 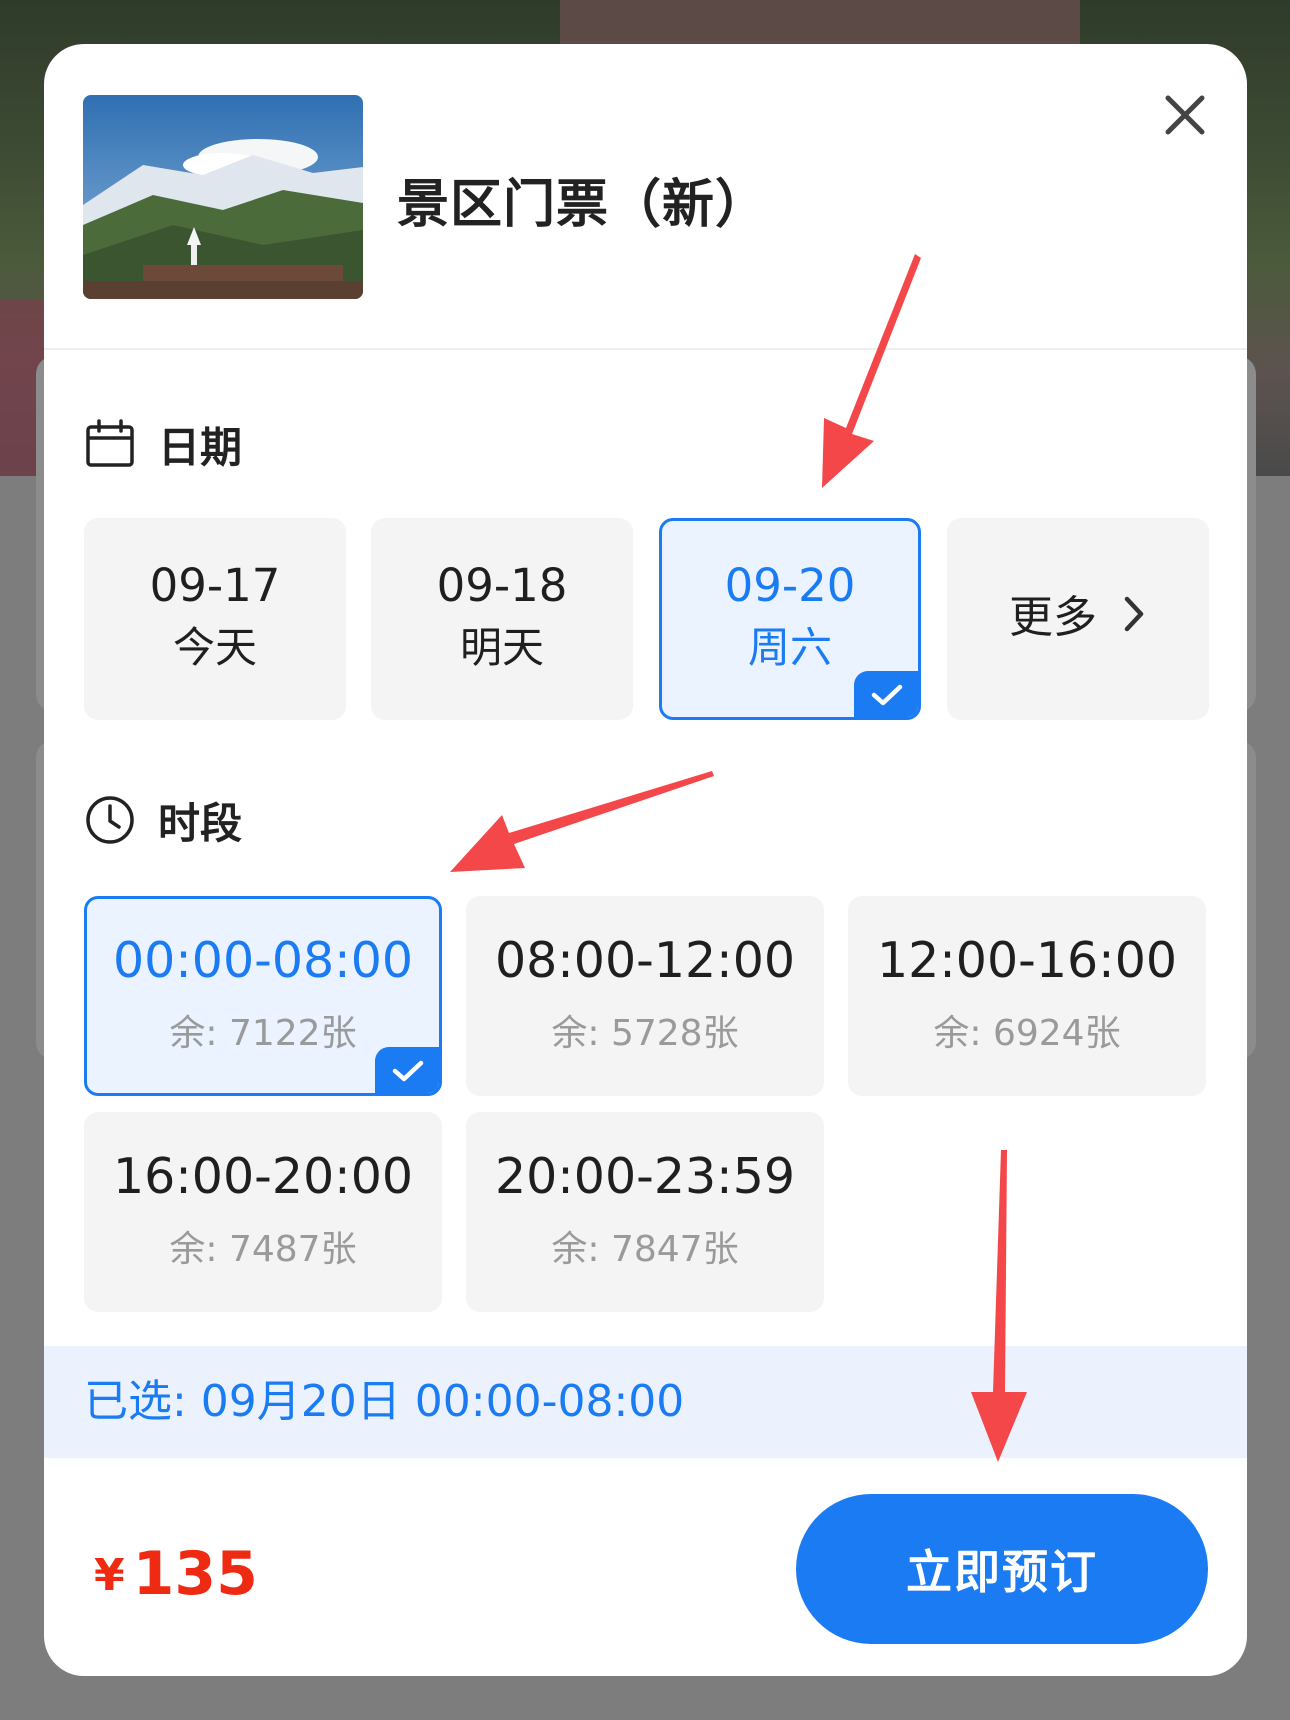 I want to click on product-thumbnail, so click(x=223, y=197).